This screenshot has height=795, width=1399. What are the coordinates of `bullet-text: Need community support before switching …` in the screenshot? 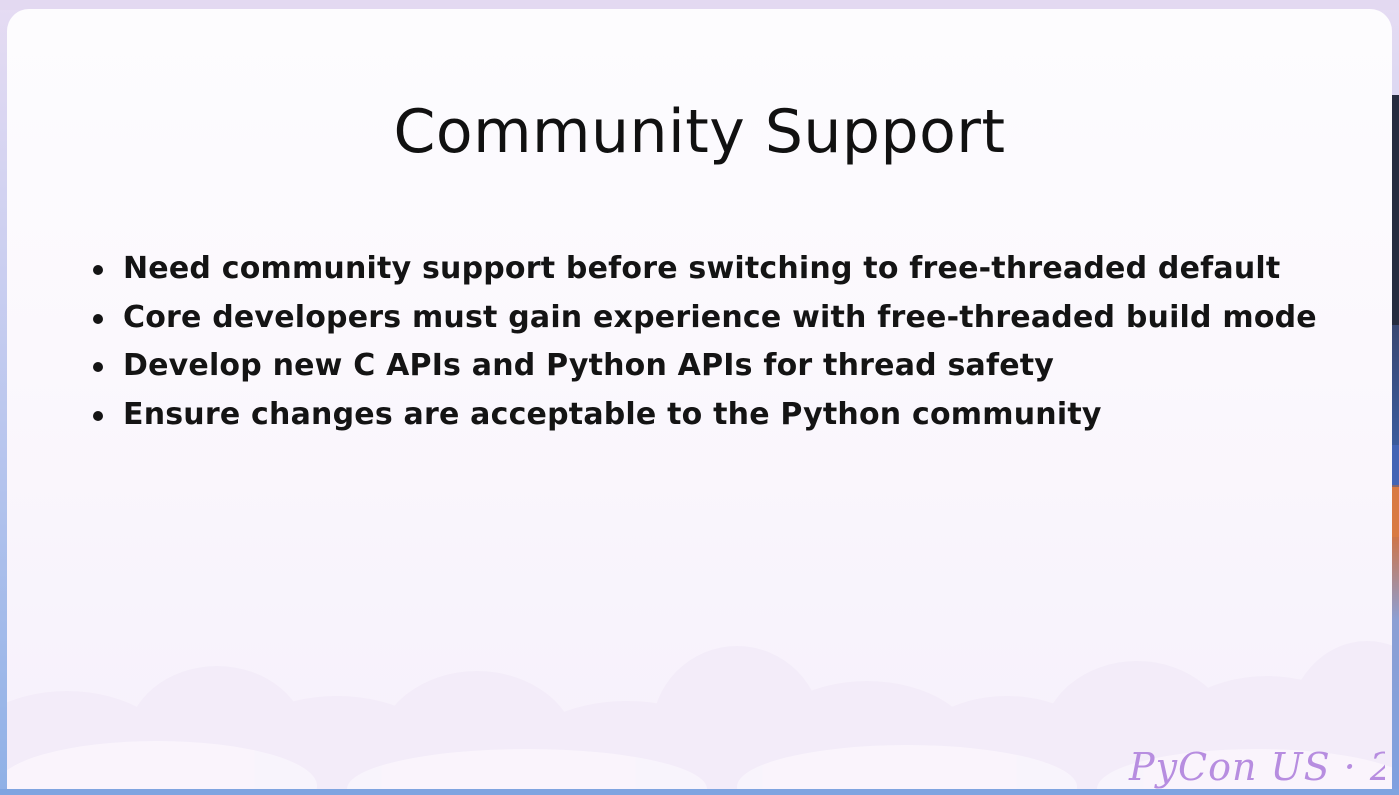 It's located at (702, 268).